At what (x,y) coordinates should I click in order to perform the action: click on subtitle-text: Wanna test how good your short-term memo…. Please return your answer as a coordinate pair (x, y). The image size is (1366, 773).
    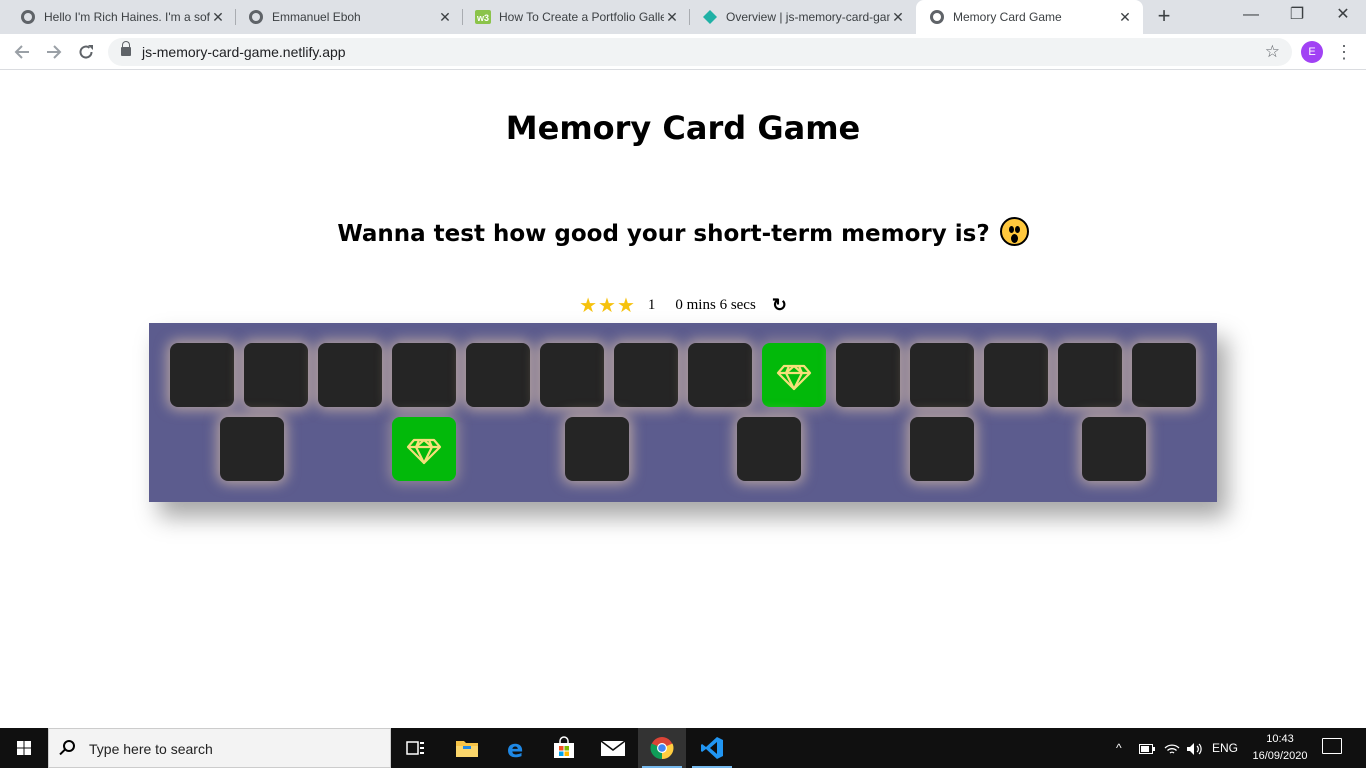
    Looking at the image, I should click on (663, 234).